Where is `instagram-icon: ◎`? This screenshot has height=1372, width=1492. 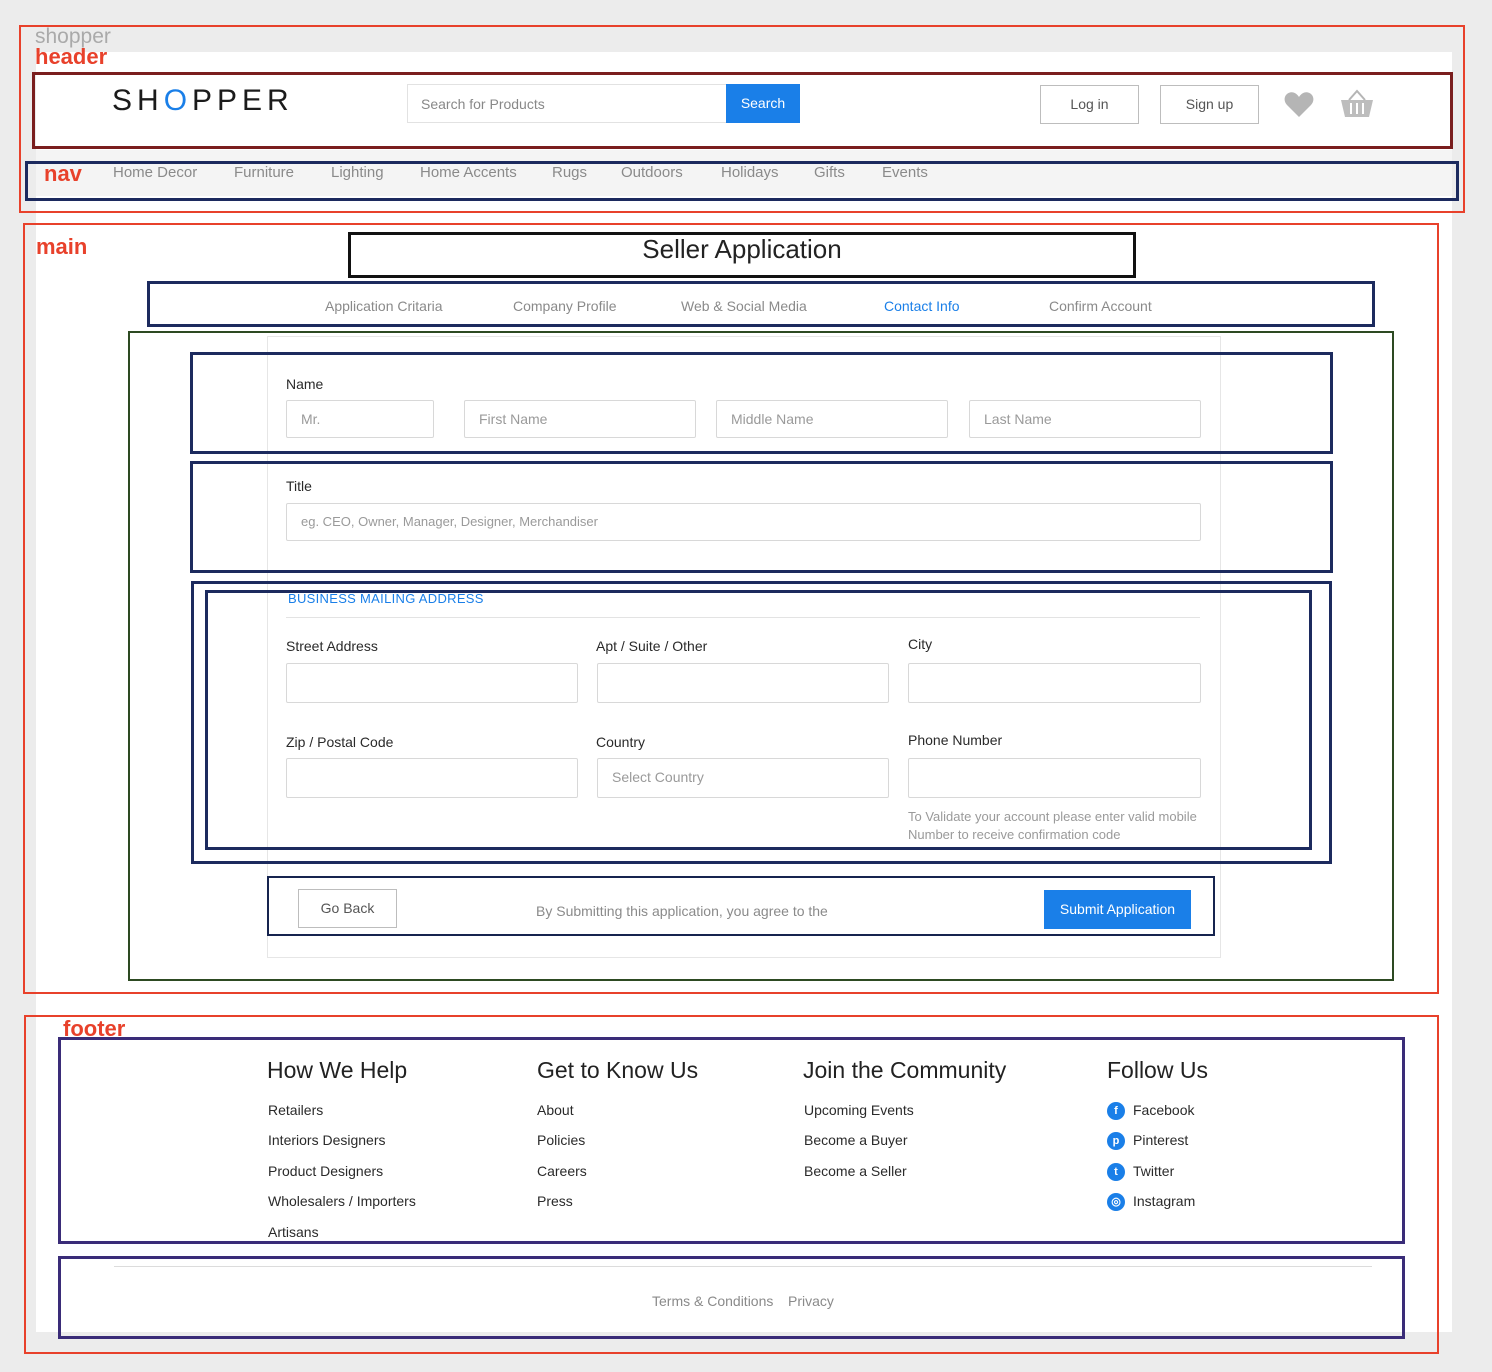 instagram-icon: ◎ is located at coordinates (1116, 1202).